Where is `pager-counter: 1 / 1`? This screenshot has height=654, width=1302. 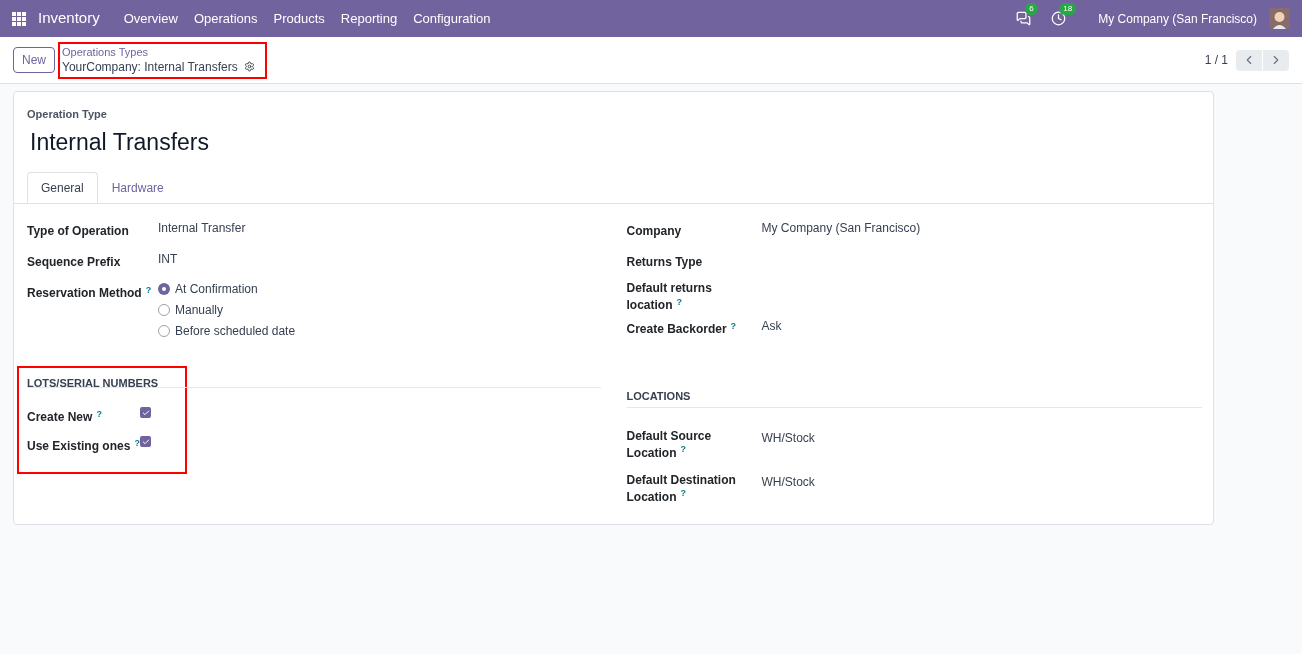 pager-counter: 1 / 1 is located at coordinates (1216, 60).